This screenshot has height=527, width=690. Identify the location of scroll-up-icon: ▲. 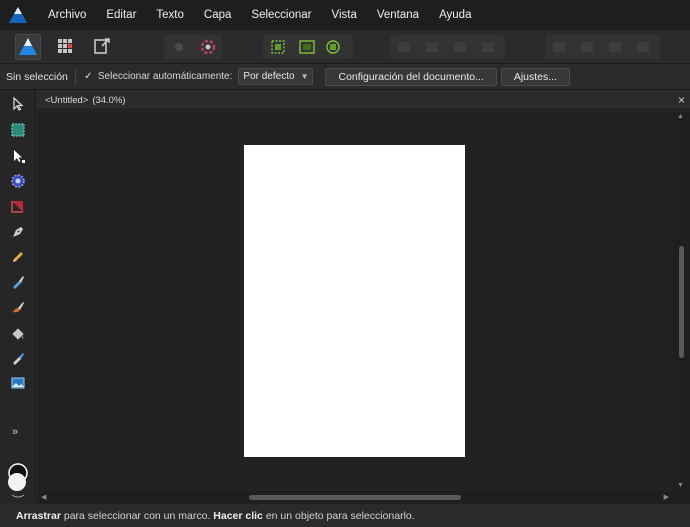
(680, 116).